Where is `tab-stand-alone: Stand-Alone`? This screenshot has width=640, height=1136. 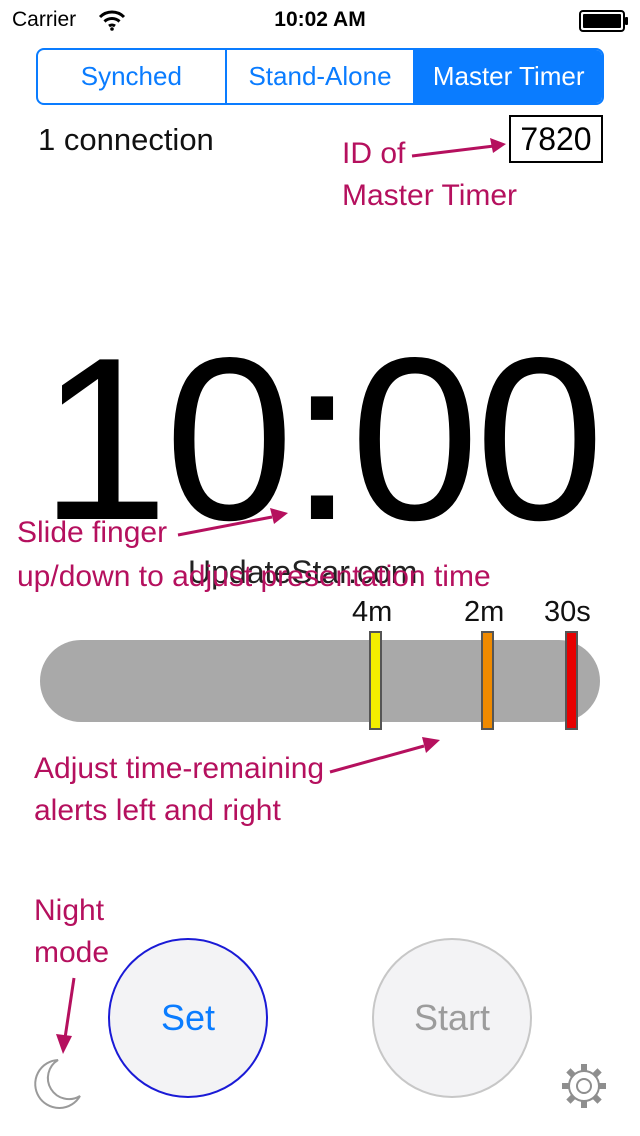 tab-stand-alone: Stand-Alone is located at coordinates (321, 76).